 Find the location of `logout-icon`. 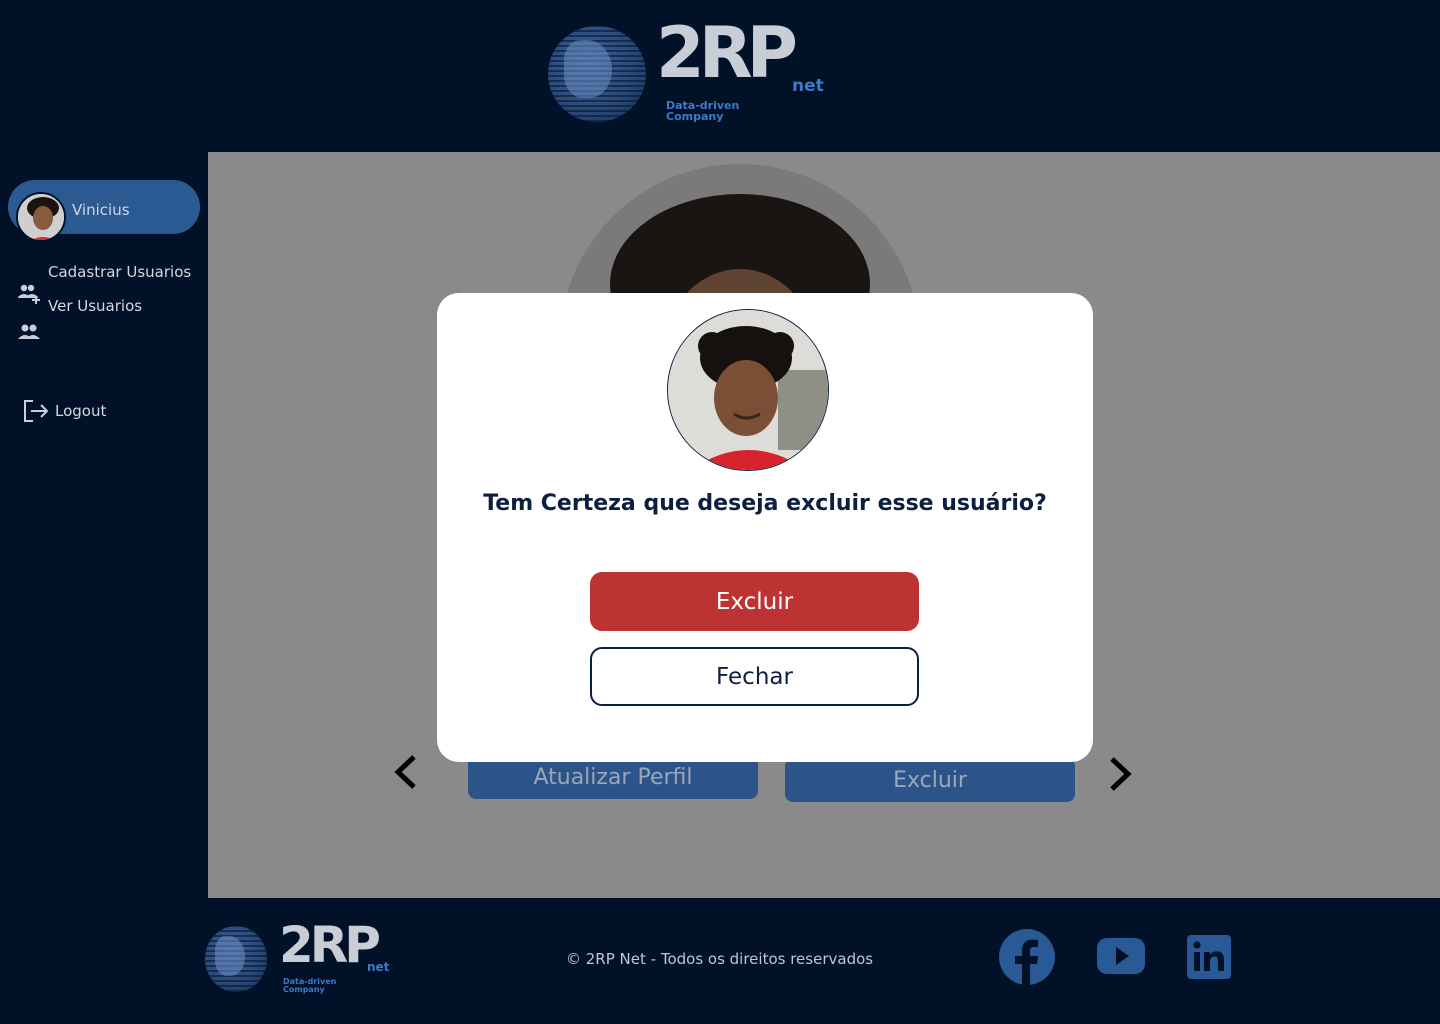

logout-icon is located at coordinates (36, 411).